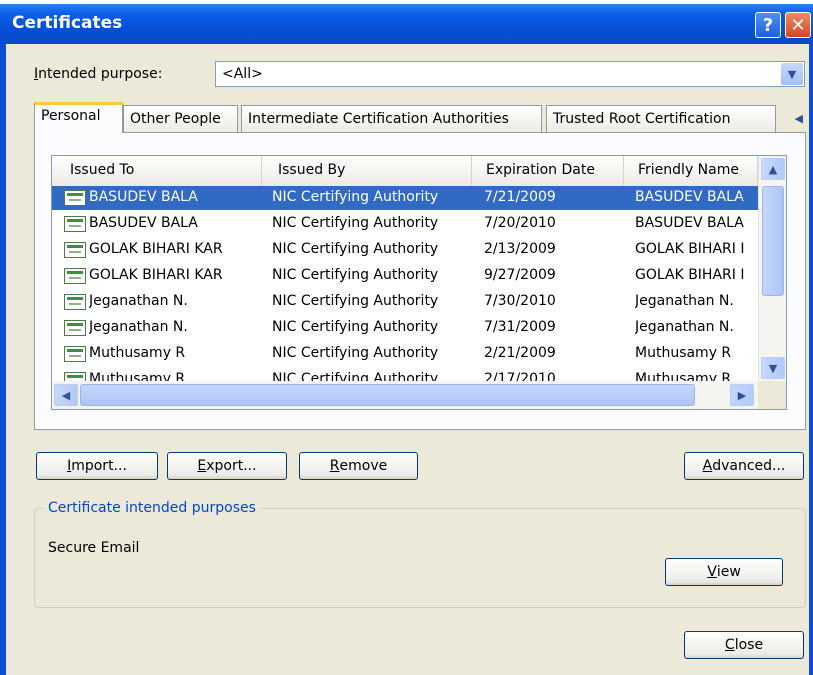 This screenshot has height=675, width=813. What do you see at coordinates (66, 395) in the screenshot?
I see `scroll-left-button: ◀` at bounding box center [66, 395].